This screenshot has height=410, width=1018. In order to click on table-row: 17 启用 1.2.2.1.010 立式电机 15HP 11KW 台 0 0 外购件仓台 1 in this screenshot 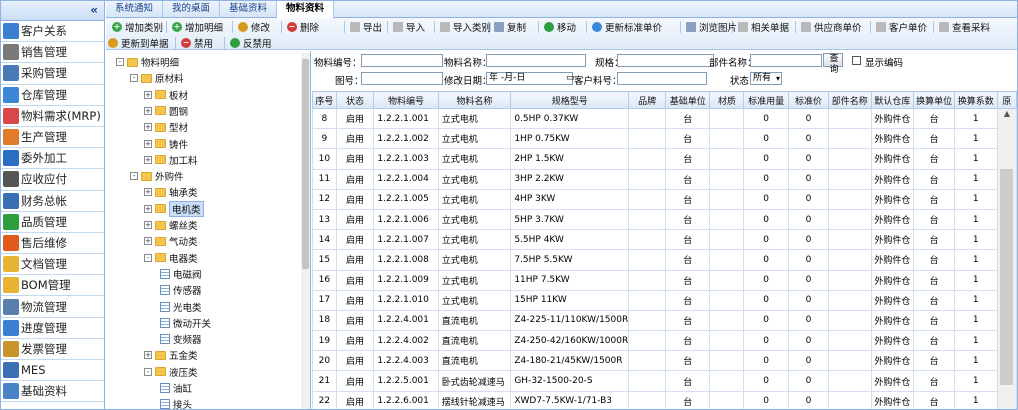, I will do `click(664, 300)`.